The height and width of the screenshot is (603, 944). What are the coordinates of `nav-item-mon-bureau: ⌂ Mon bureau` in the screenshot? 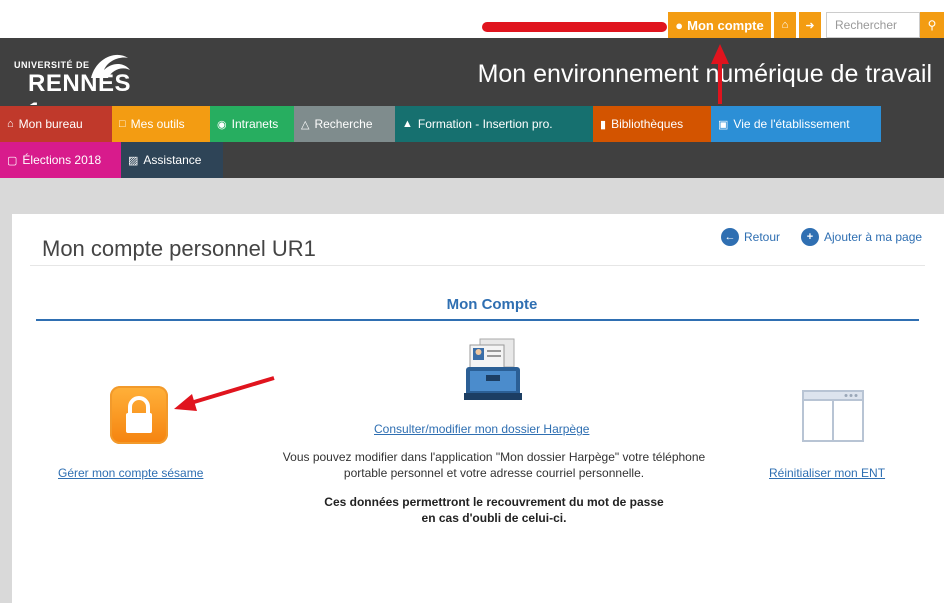 It's located at (56, 124).